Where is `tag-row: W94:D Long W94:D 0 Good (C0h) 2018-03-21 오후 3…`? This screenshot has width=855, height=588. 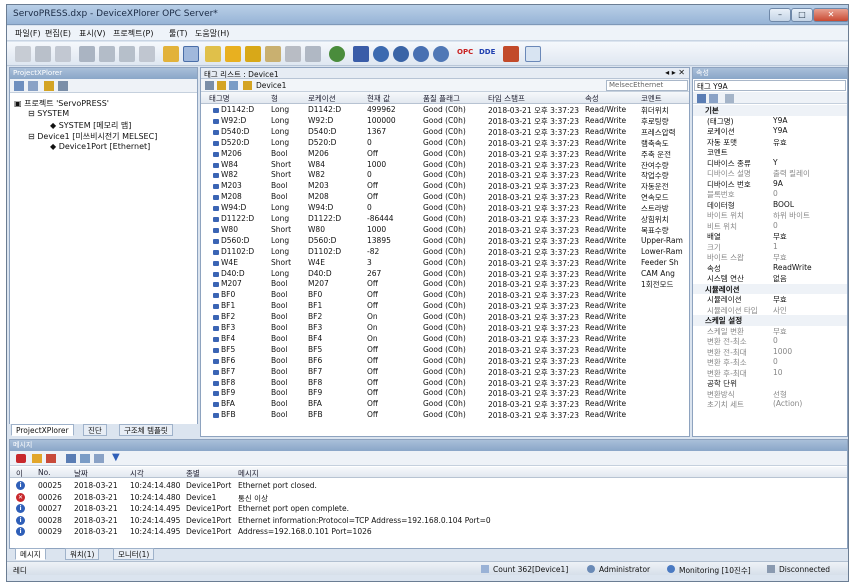
tag-row: W94:D Long W94:D 0 Good (C0h) 2018-03-21 오후 3… is located at coordinates (445, 208).